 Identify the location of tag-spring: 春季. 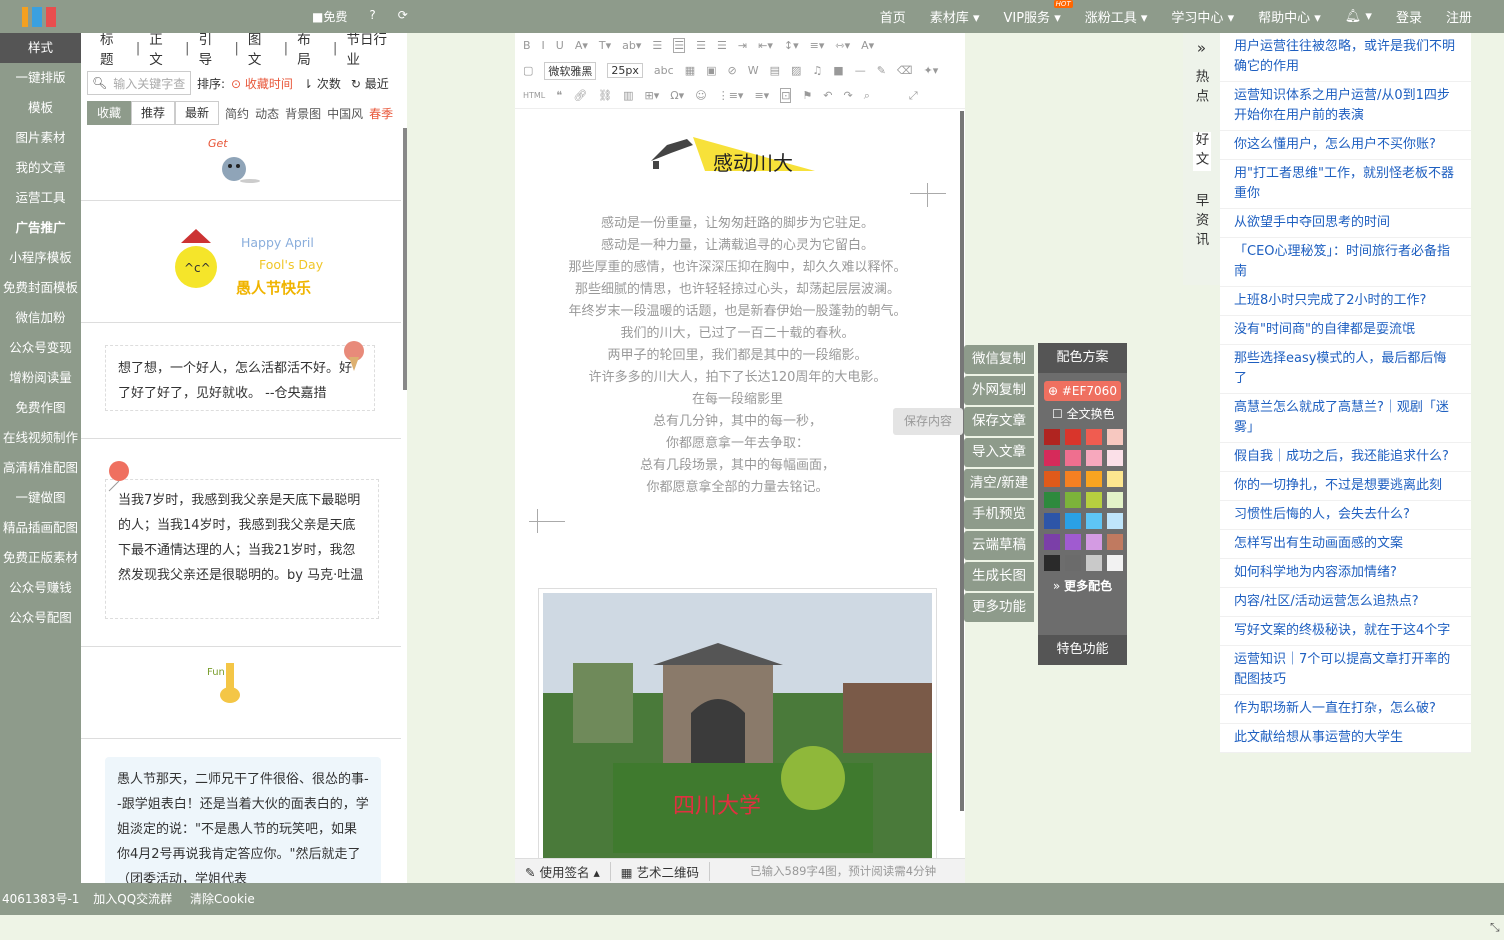
(381, 113).